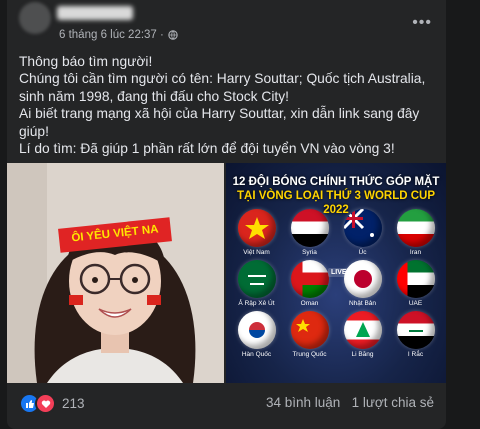 This screenshot has height=429, width=480. What do you see at coordinates (303, 402) in the screenshot?
I see `comments-count-link: 34 bình luận` at bounding box center [303, 402].